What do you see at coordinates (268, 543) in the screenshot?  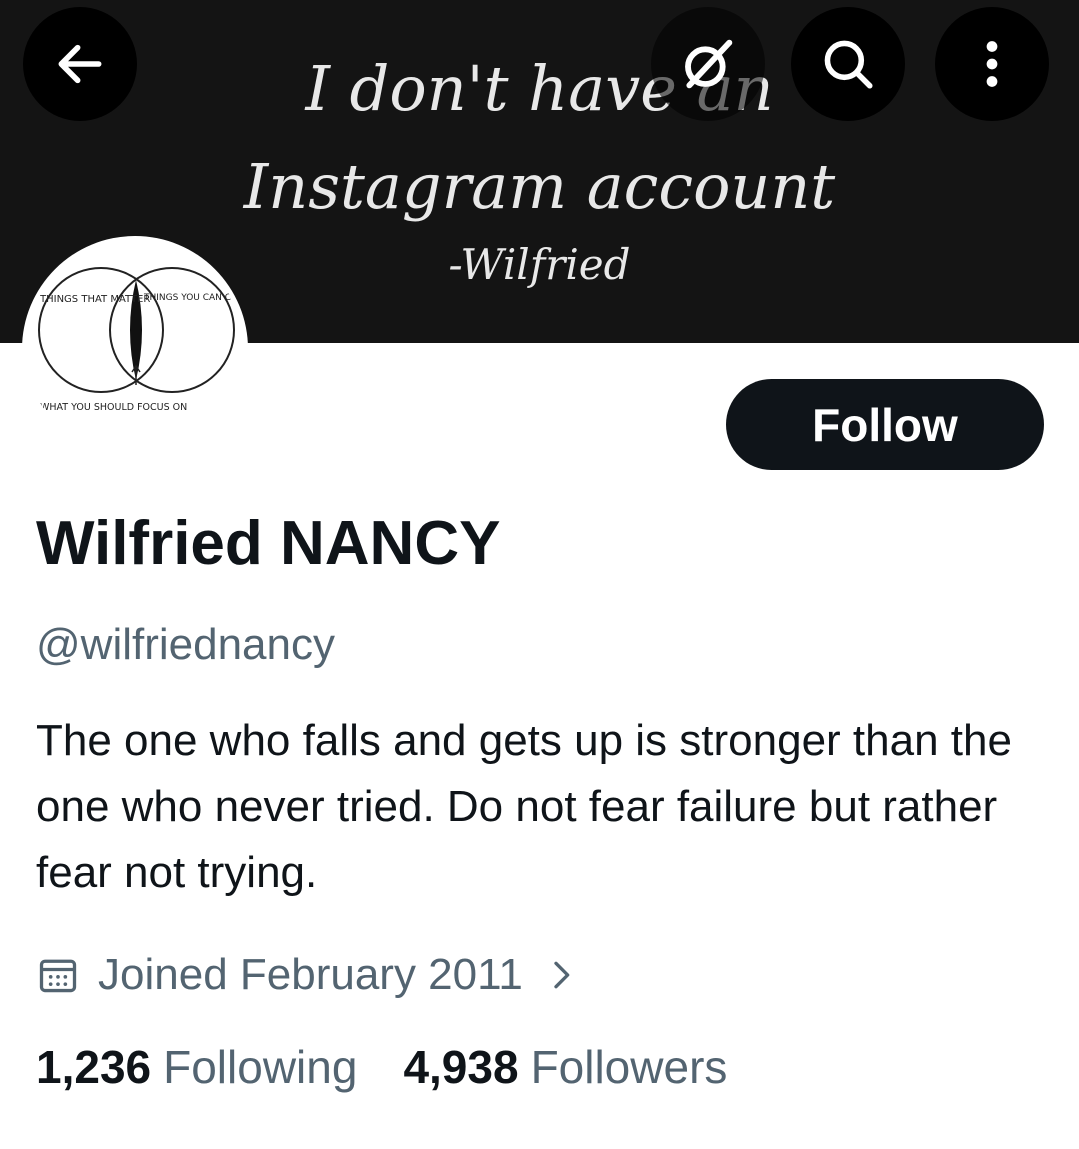 I see `display-name: Wilfried NANCY` at bounding box center [268, 543].